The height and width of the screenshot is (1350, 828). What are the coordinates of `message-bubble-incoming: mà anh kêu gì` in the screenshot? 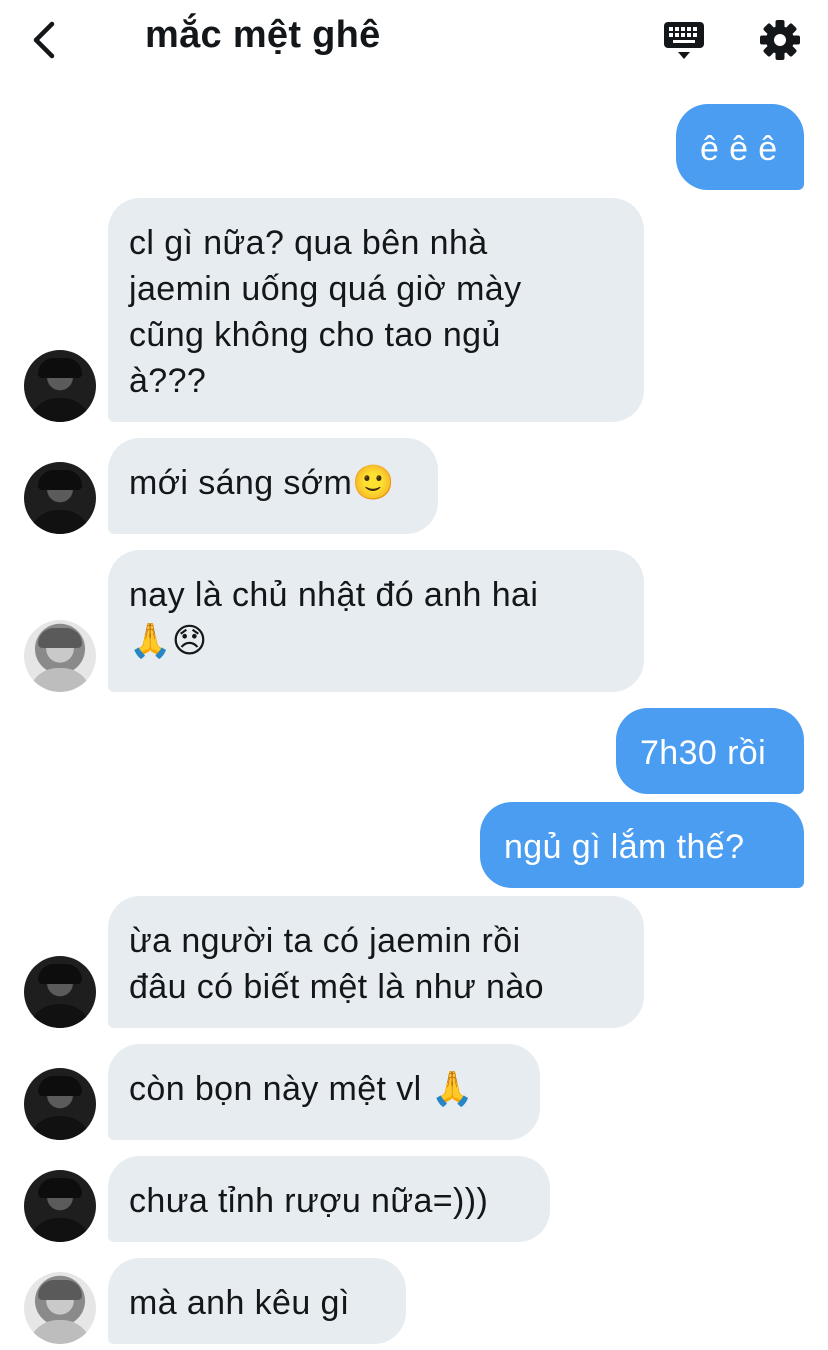 It's located at (257, 1301).